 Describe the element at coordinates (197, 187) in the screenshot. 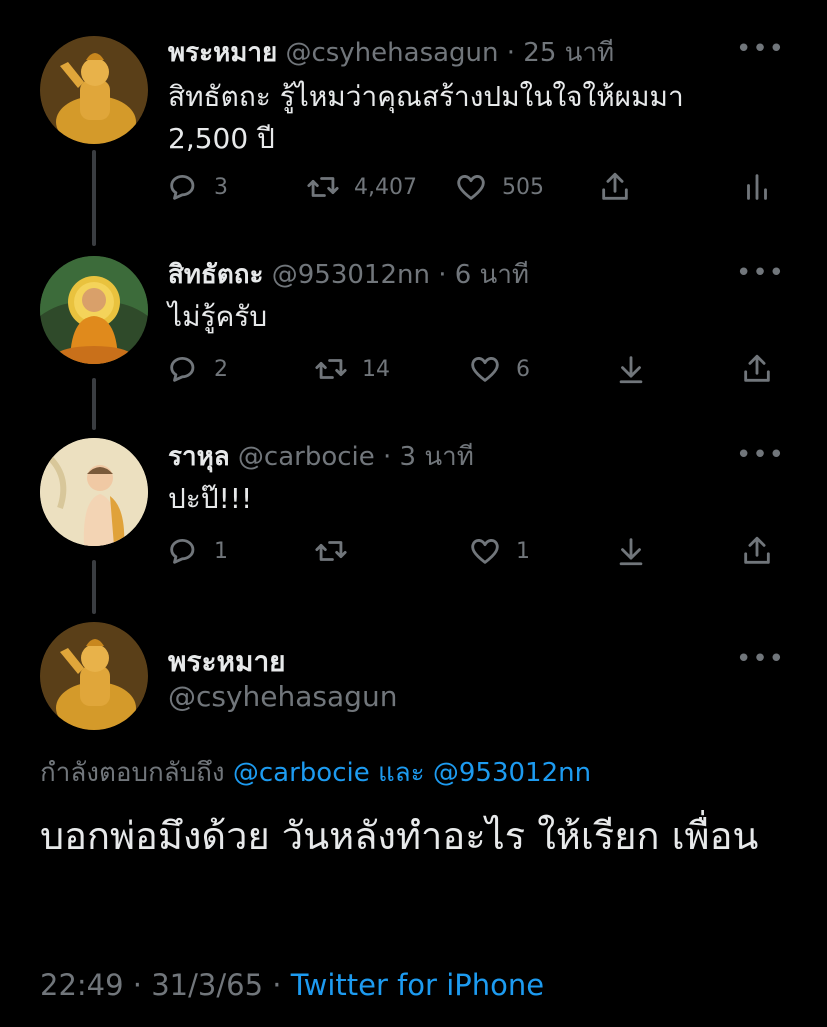

I see `reply-button: 3` at that location.